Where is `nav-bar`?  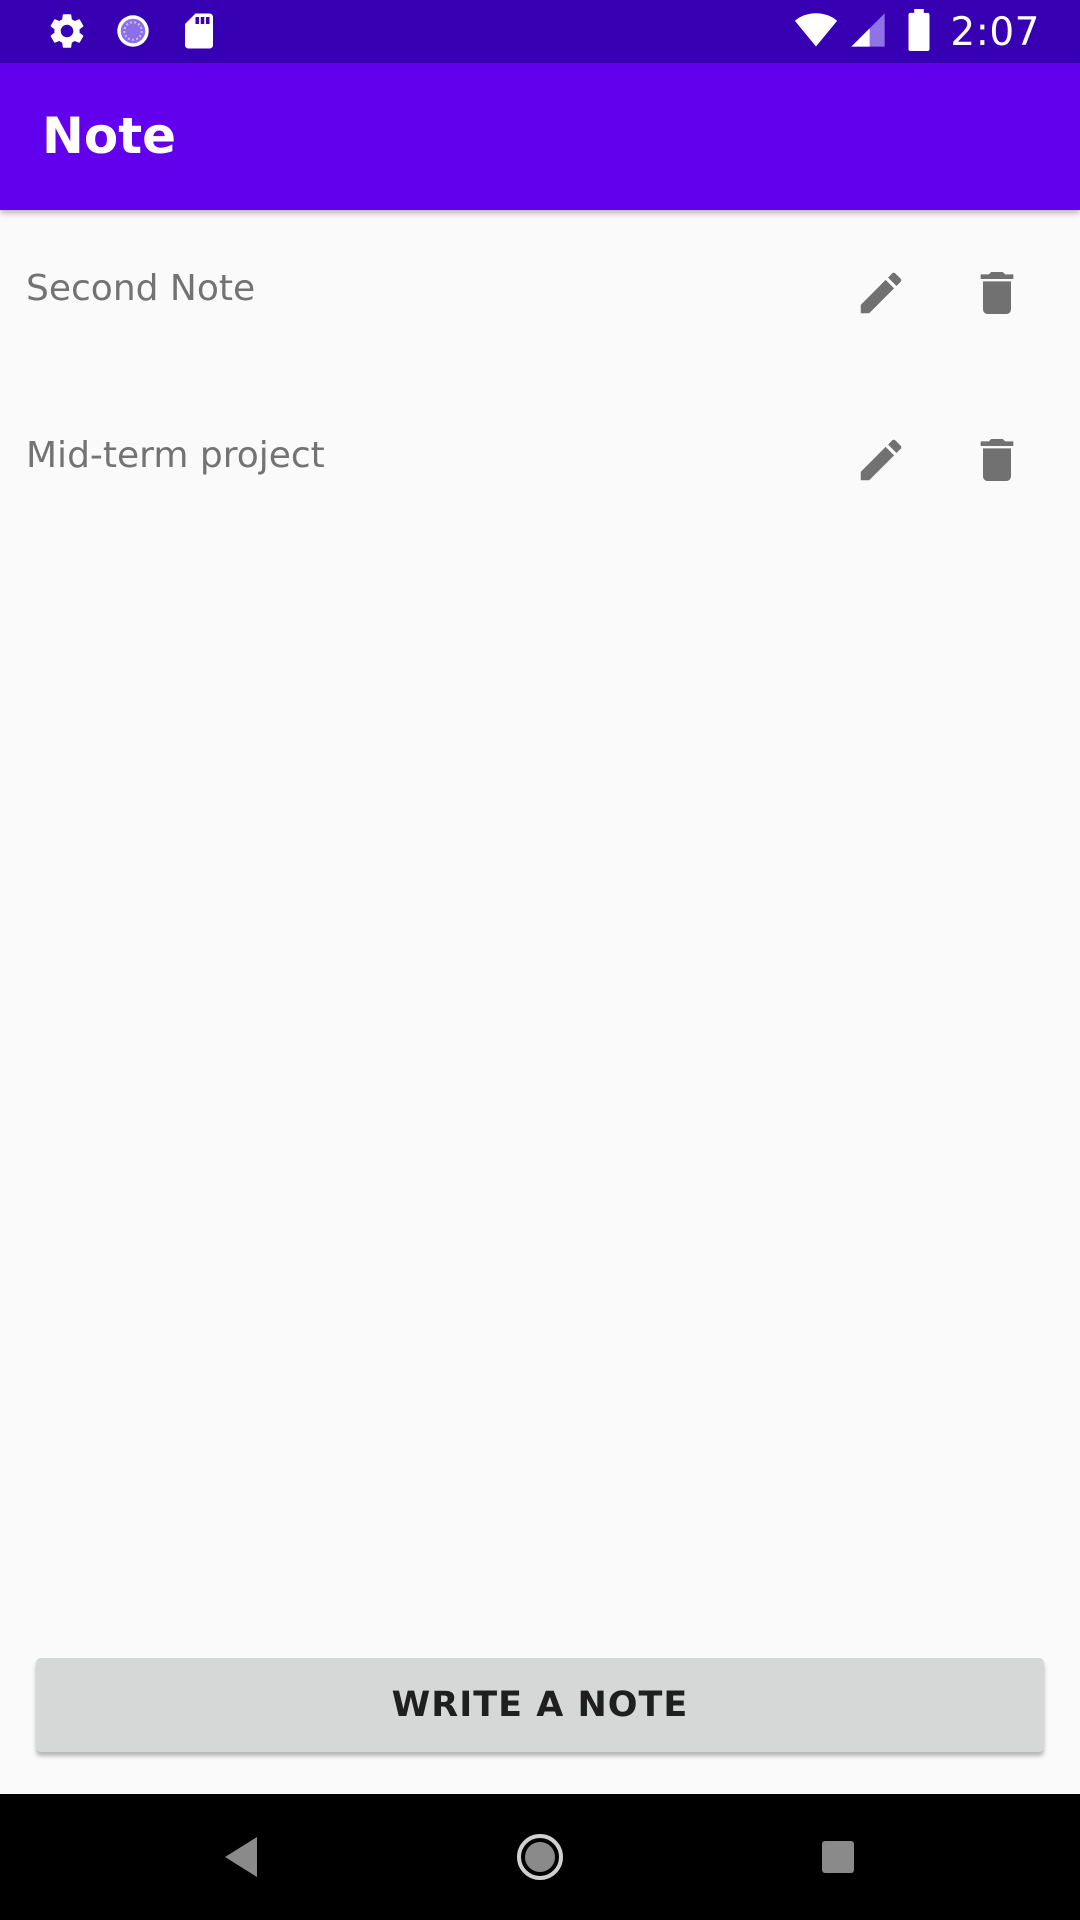 nav-bar is located at coordinates (540, 1857).